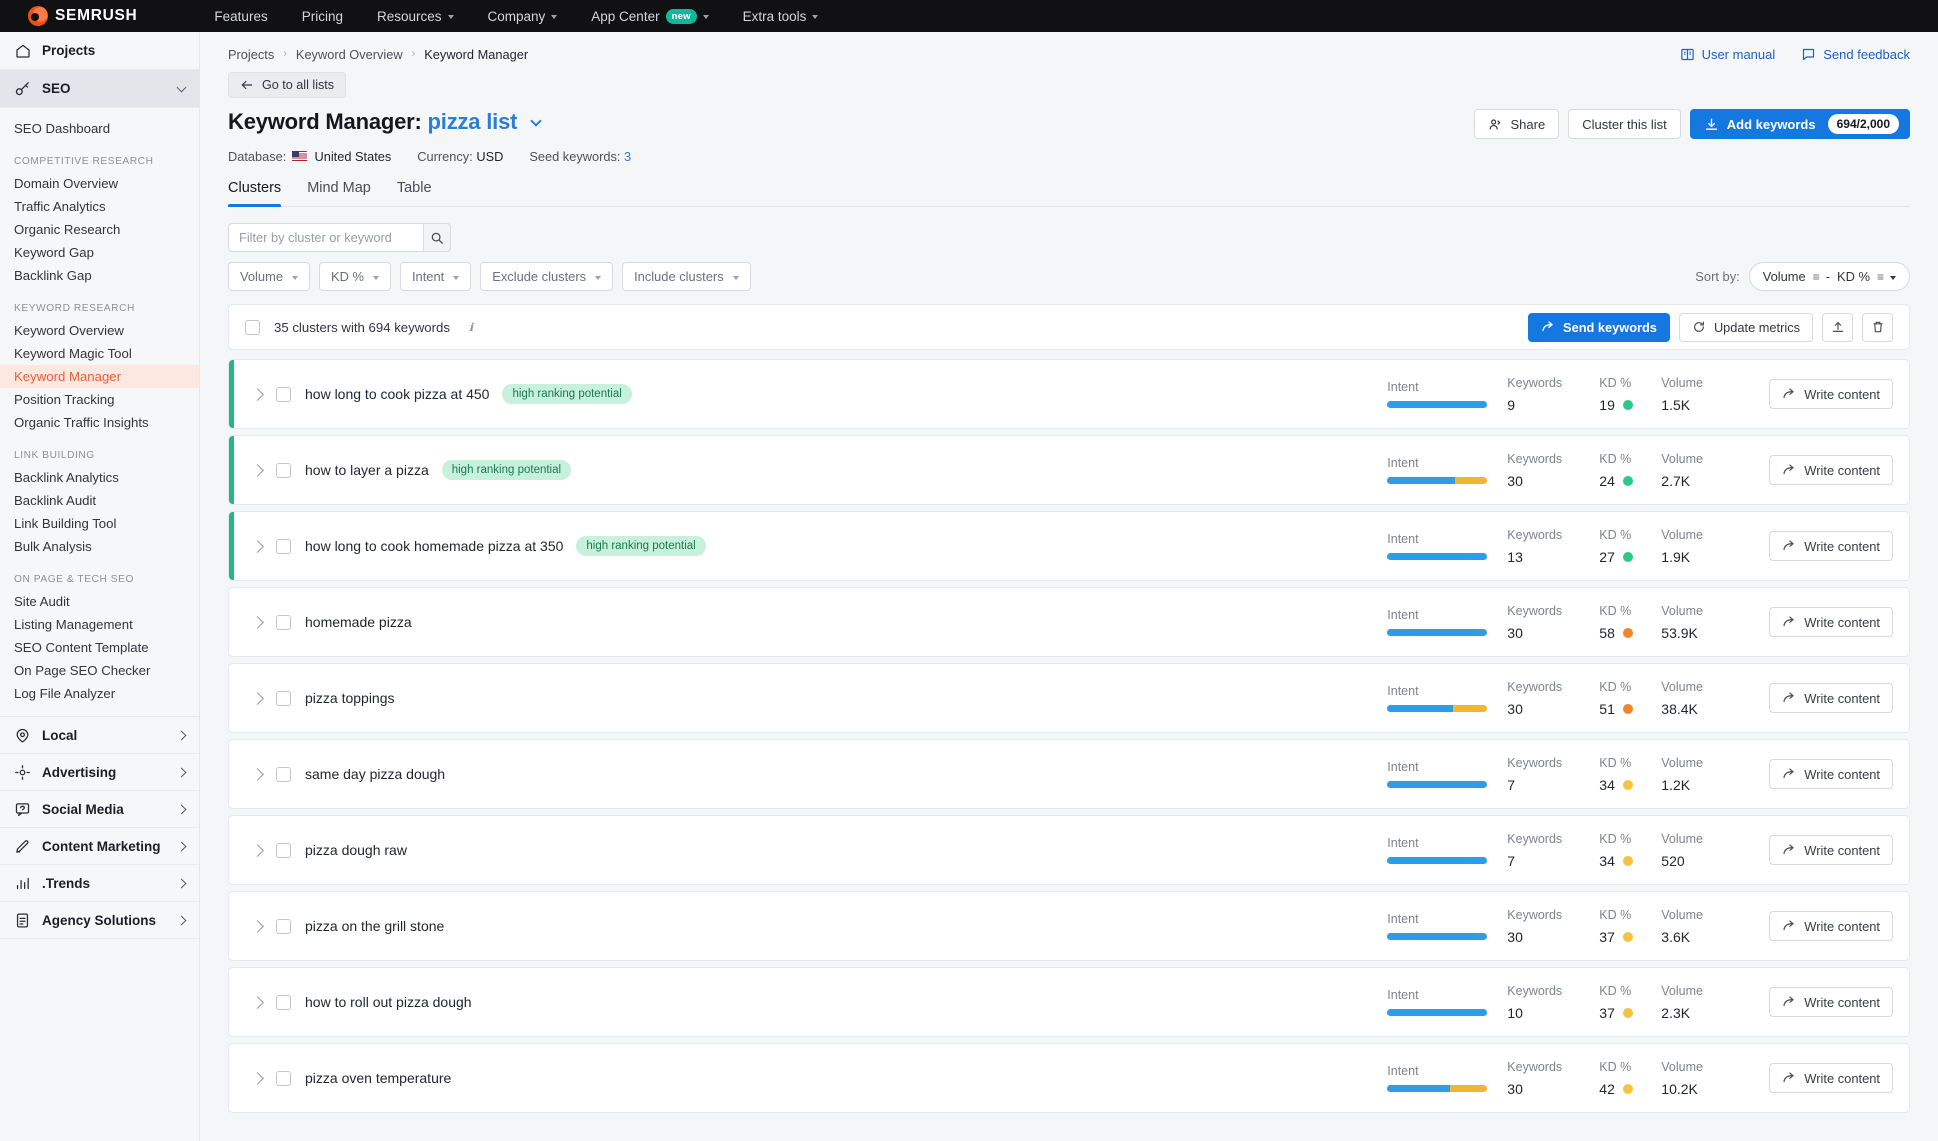  What do you see at coordinates (99, 252) in the screenshot?
I see `sidebar-item-keyword-gap: Keyword Gap` at bounding box center [99, 252].